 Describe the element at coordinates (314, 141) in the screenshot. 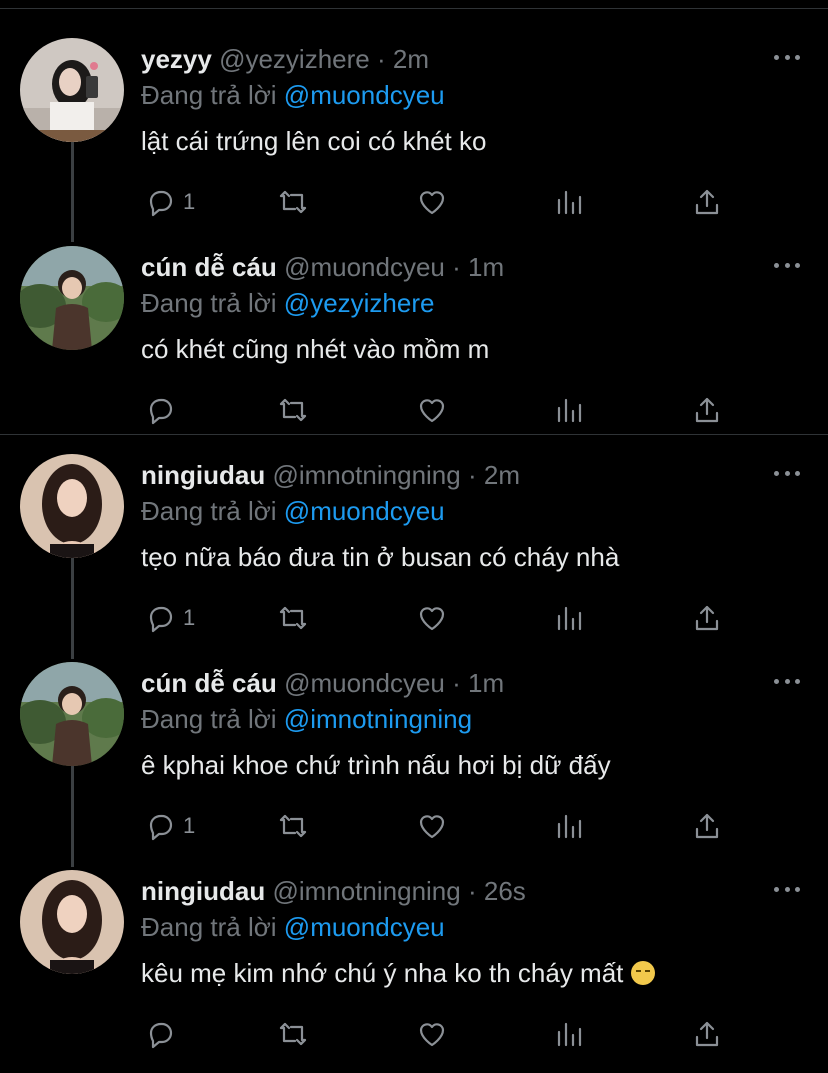

I see `tweet-text: lật cái trứng lên coi có khét ko` at that location.